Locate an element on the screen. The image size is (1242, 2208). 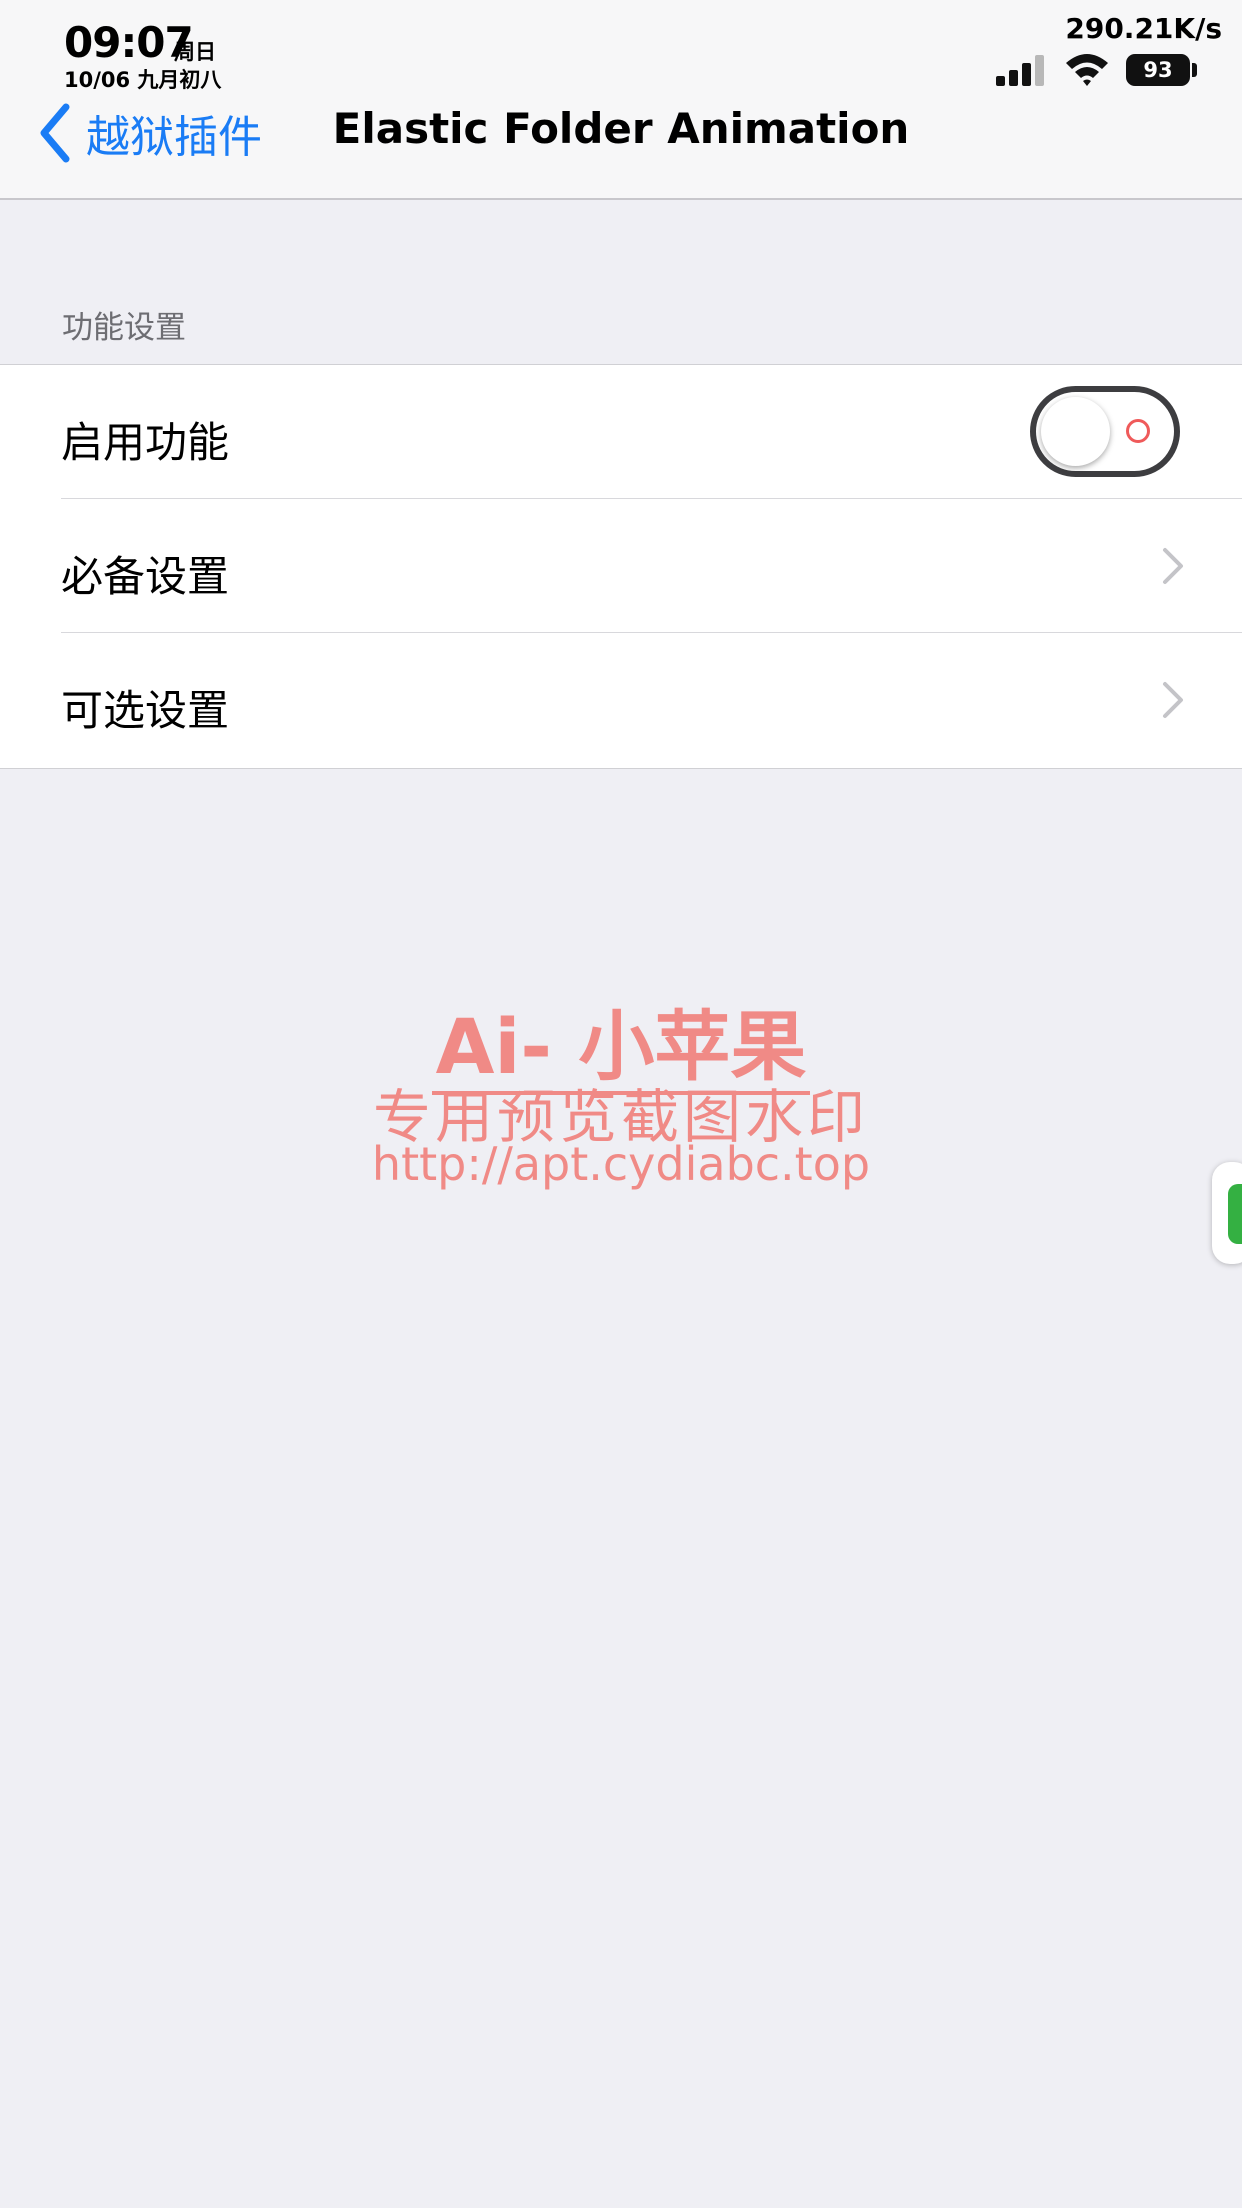
network-speed: 290.21K/s is located at coordinates (1143, 28).